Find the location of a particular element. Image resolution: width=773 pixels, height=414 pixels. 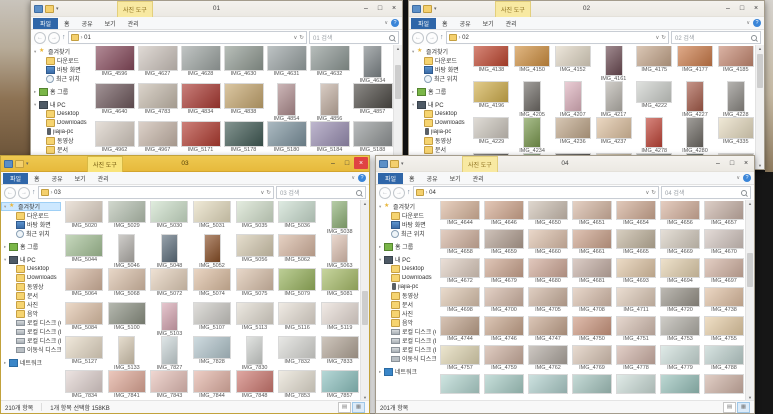

sidebar-item: ▾즐겨찾기 is located at coordinates (406, 207).